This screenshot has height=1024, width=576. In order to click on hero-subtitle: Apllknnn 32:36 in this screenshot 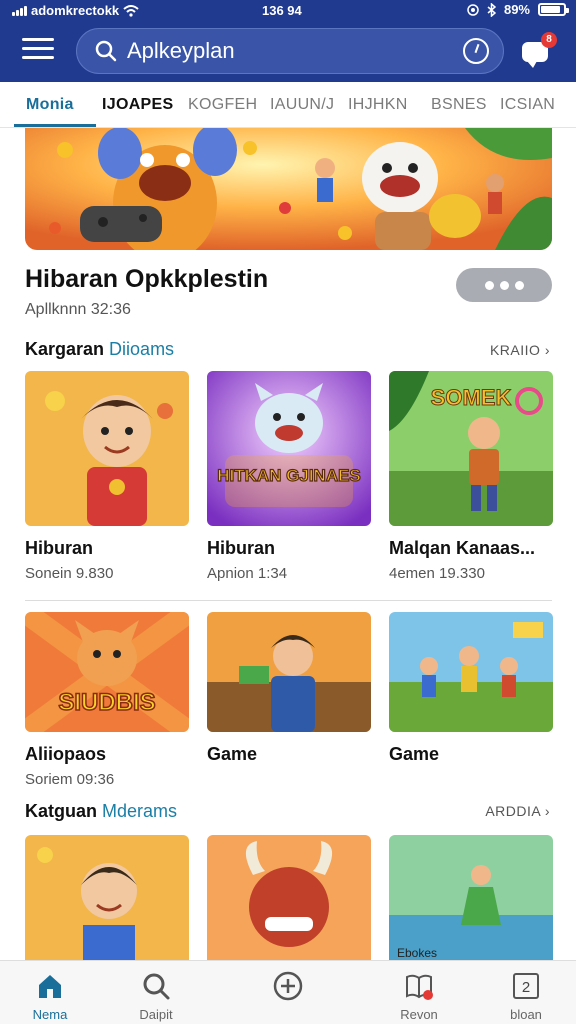, I will do `click(78, 309)`.